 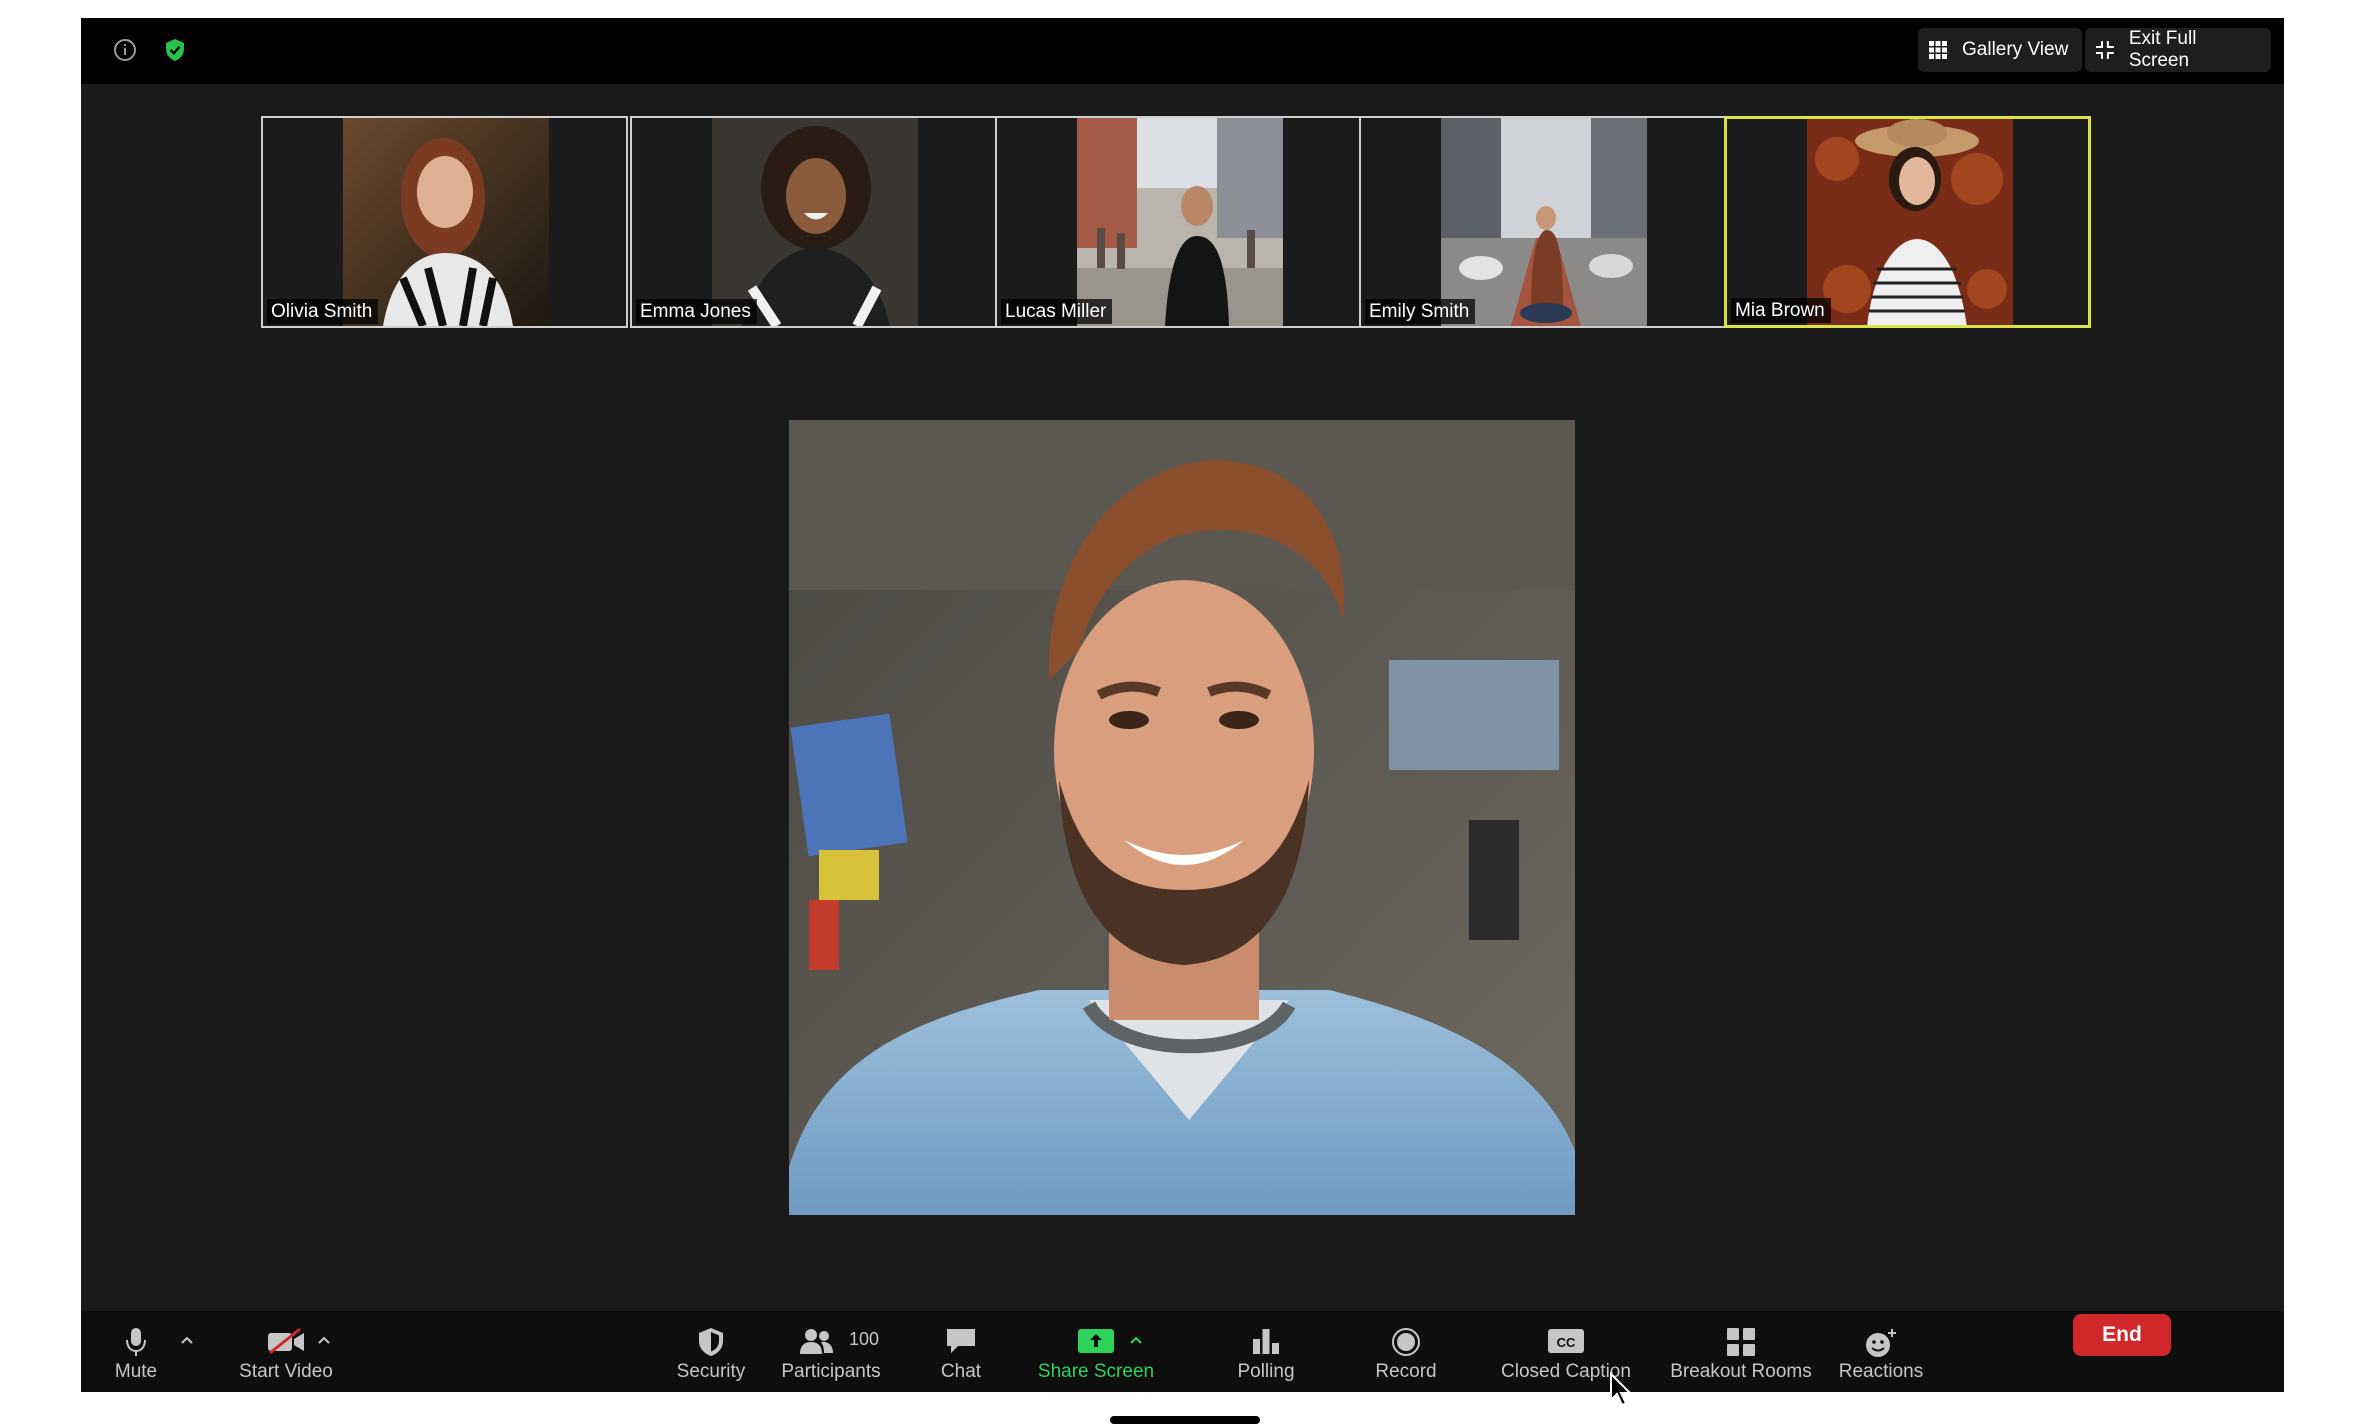 I want to click on participants-button: 100 Participants, so click(x=831, y=1351).